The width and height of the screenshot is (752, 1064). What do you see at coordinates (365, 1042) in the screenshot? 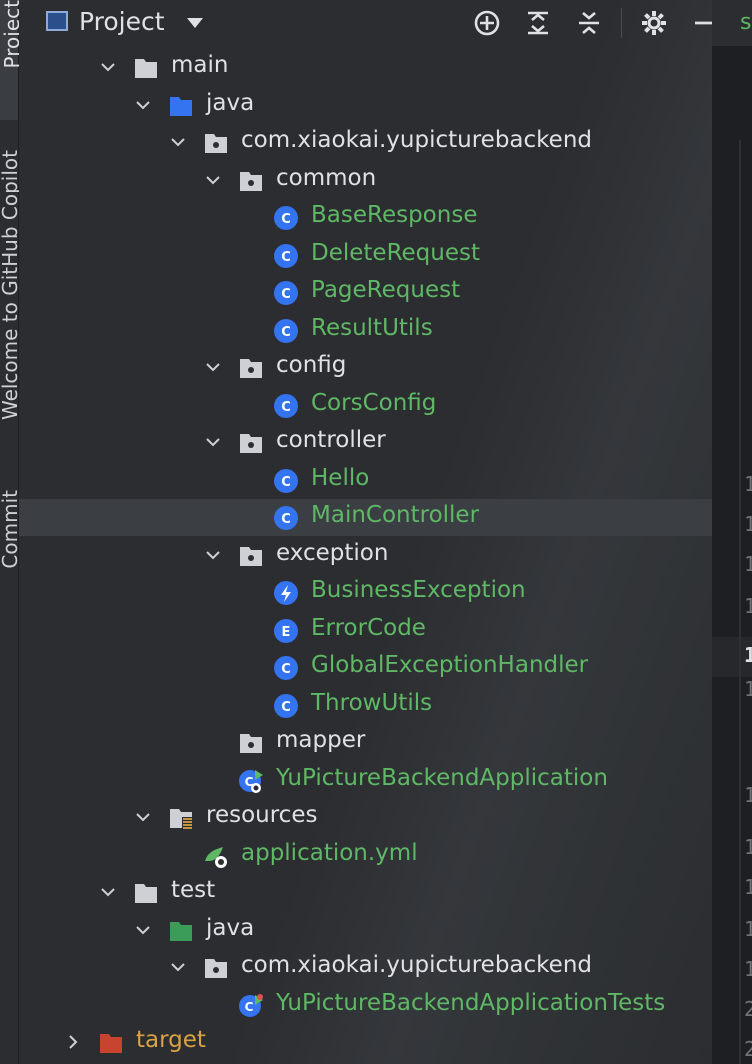
I see `tree-node: target` at bounding box center [365, 1042].